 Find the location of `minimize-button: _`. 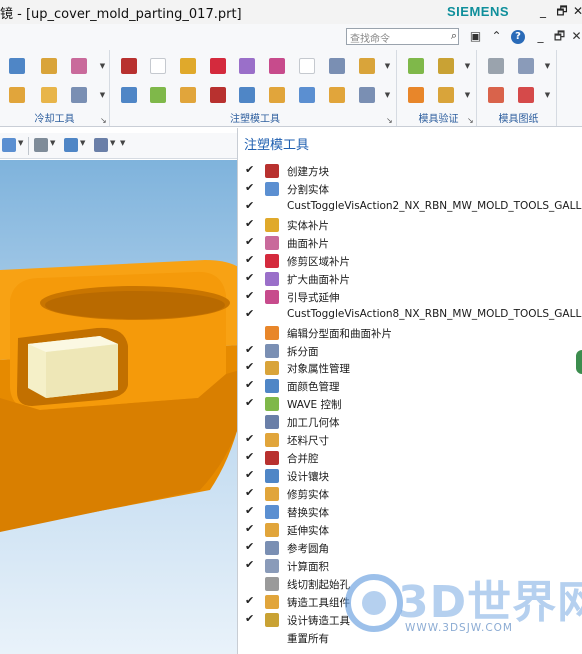

minimize-button: _ is located at coordinates (543, 11).